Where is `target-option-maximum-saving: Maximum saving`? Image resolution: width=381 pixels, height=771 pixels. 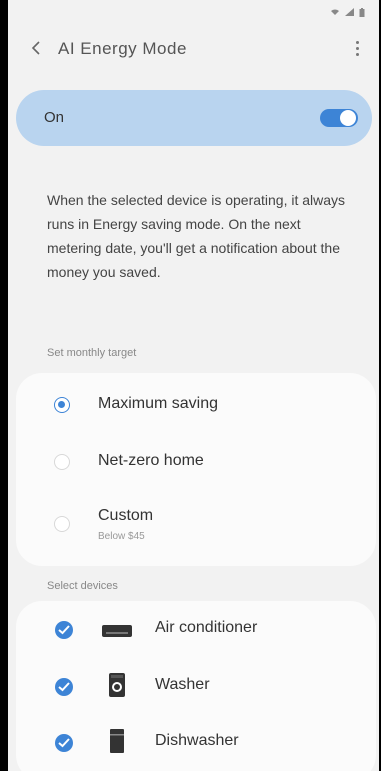
target-option-maximum-saving: Maximum saving is located at coordinates (196, 405).